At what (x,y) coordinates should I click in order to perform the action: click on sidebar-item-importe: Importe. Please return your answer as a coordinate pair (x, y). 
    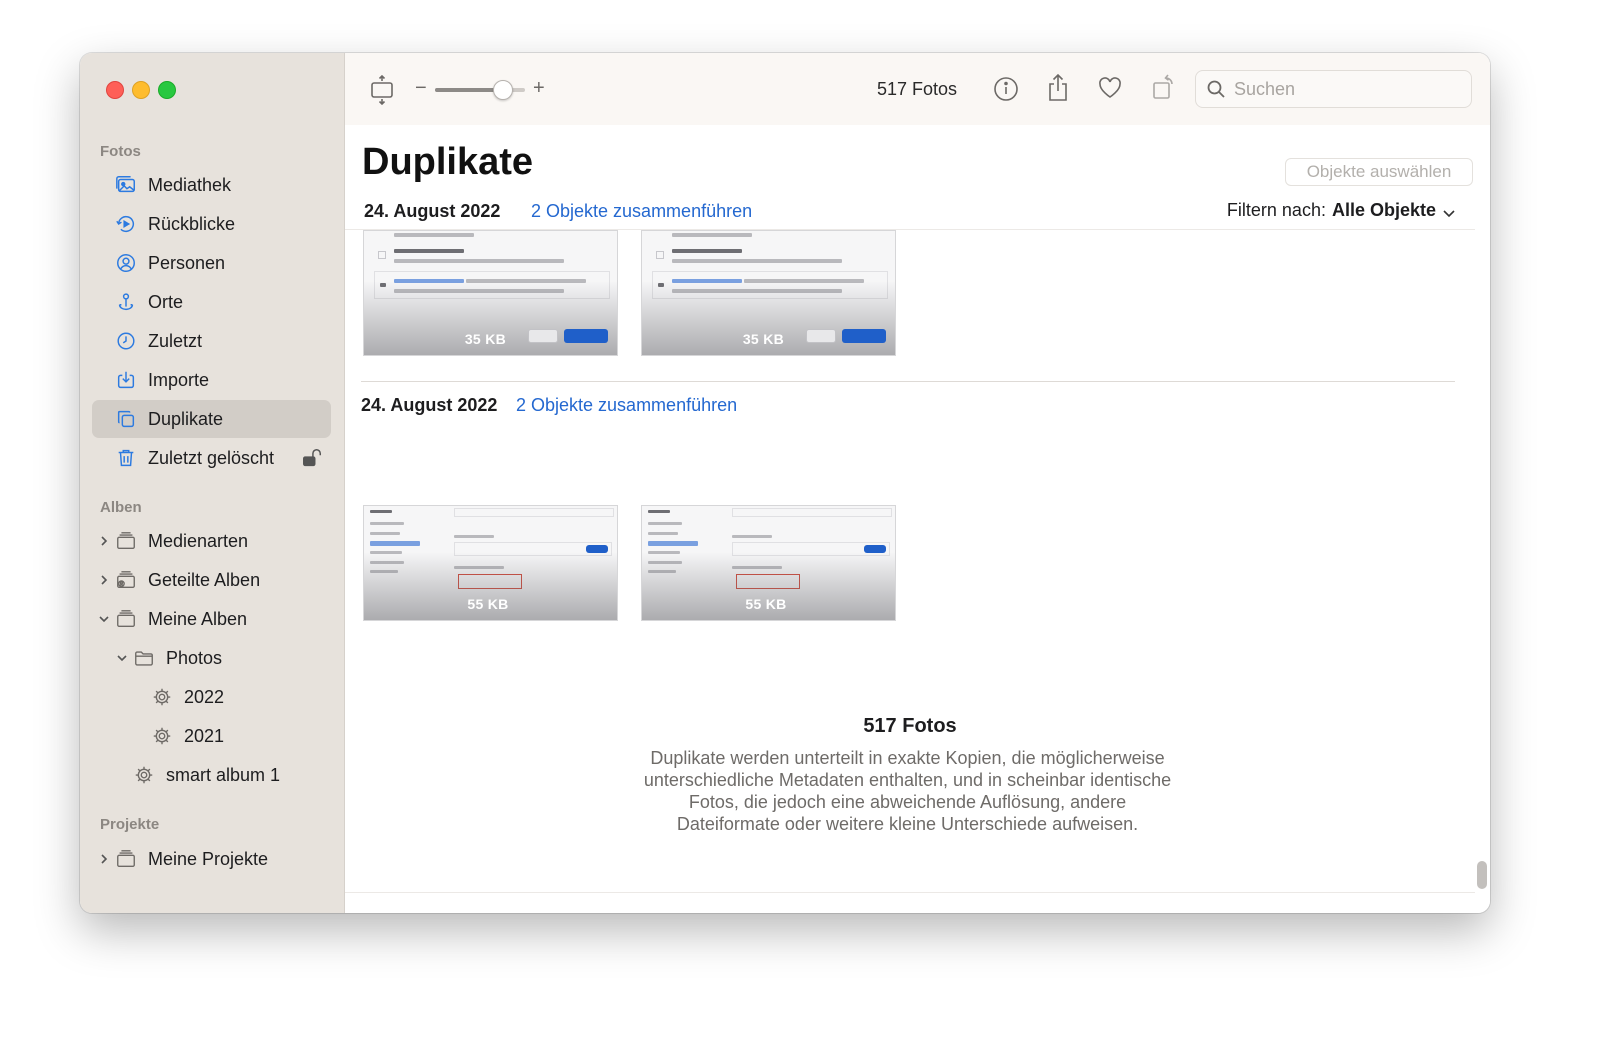
    Looking at the image, I should click on (211, 380).